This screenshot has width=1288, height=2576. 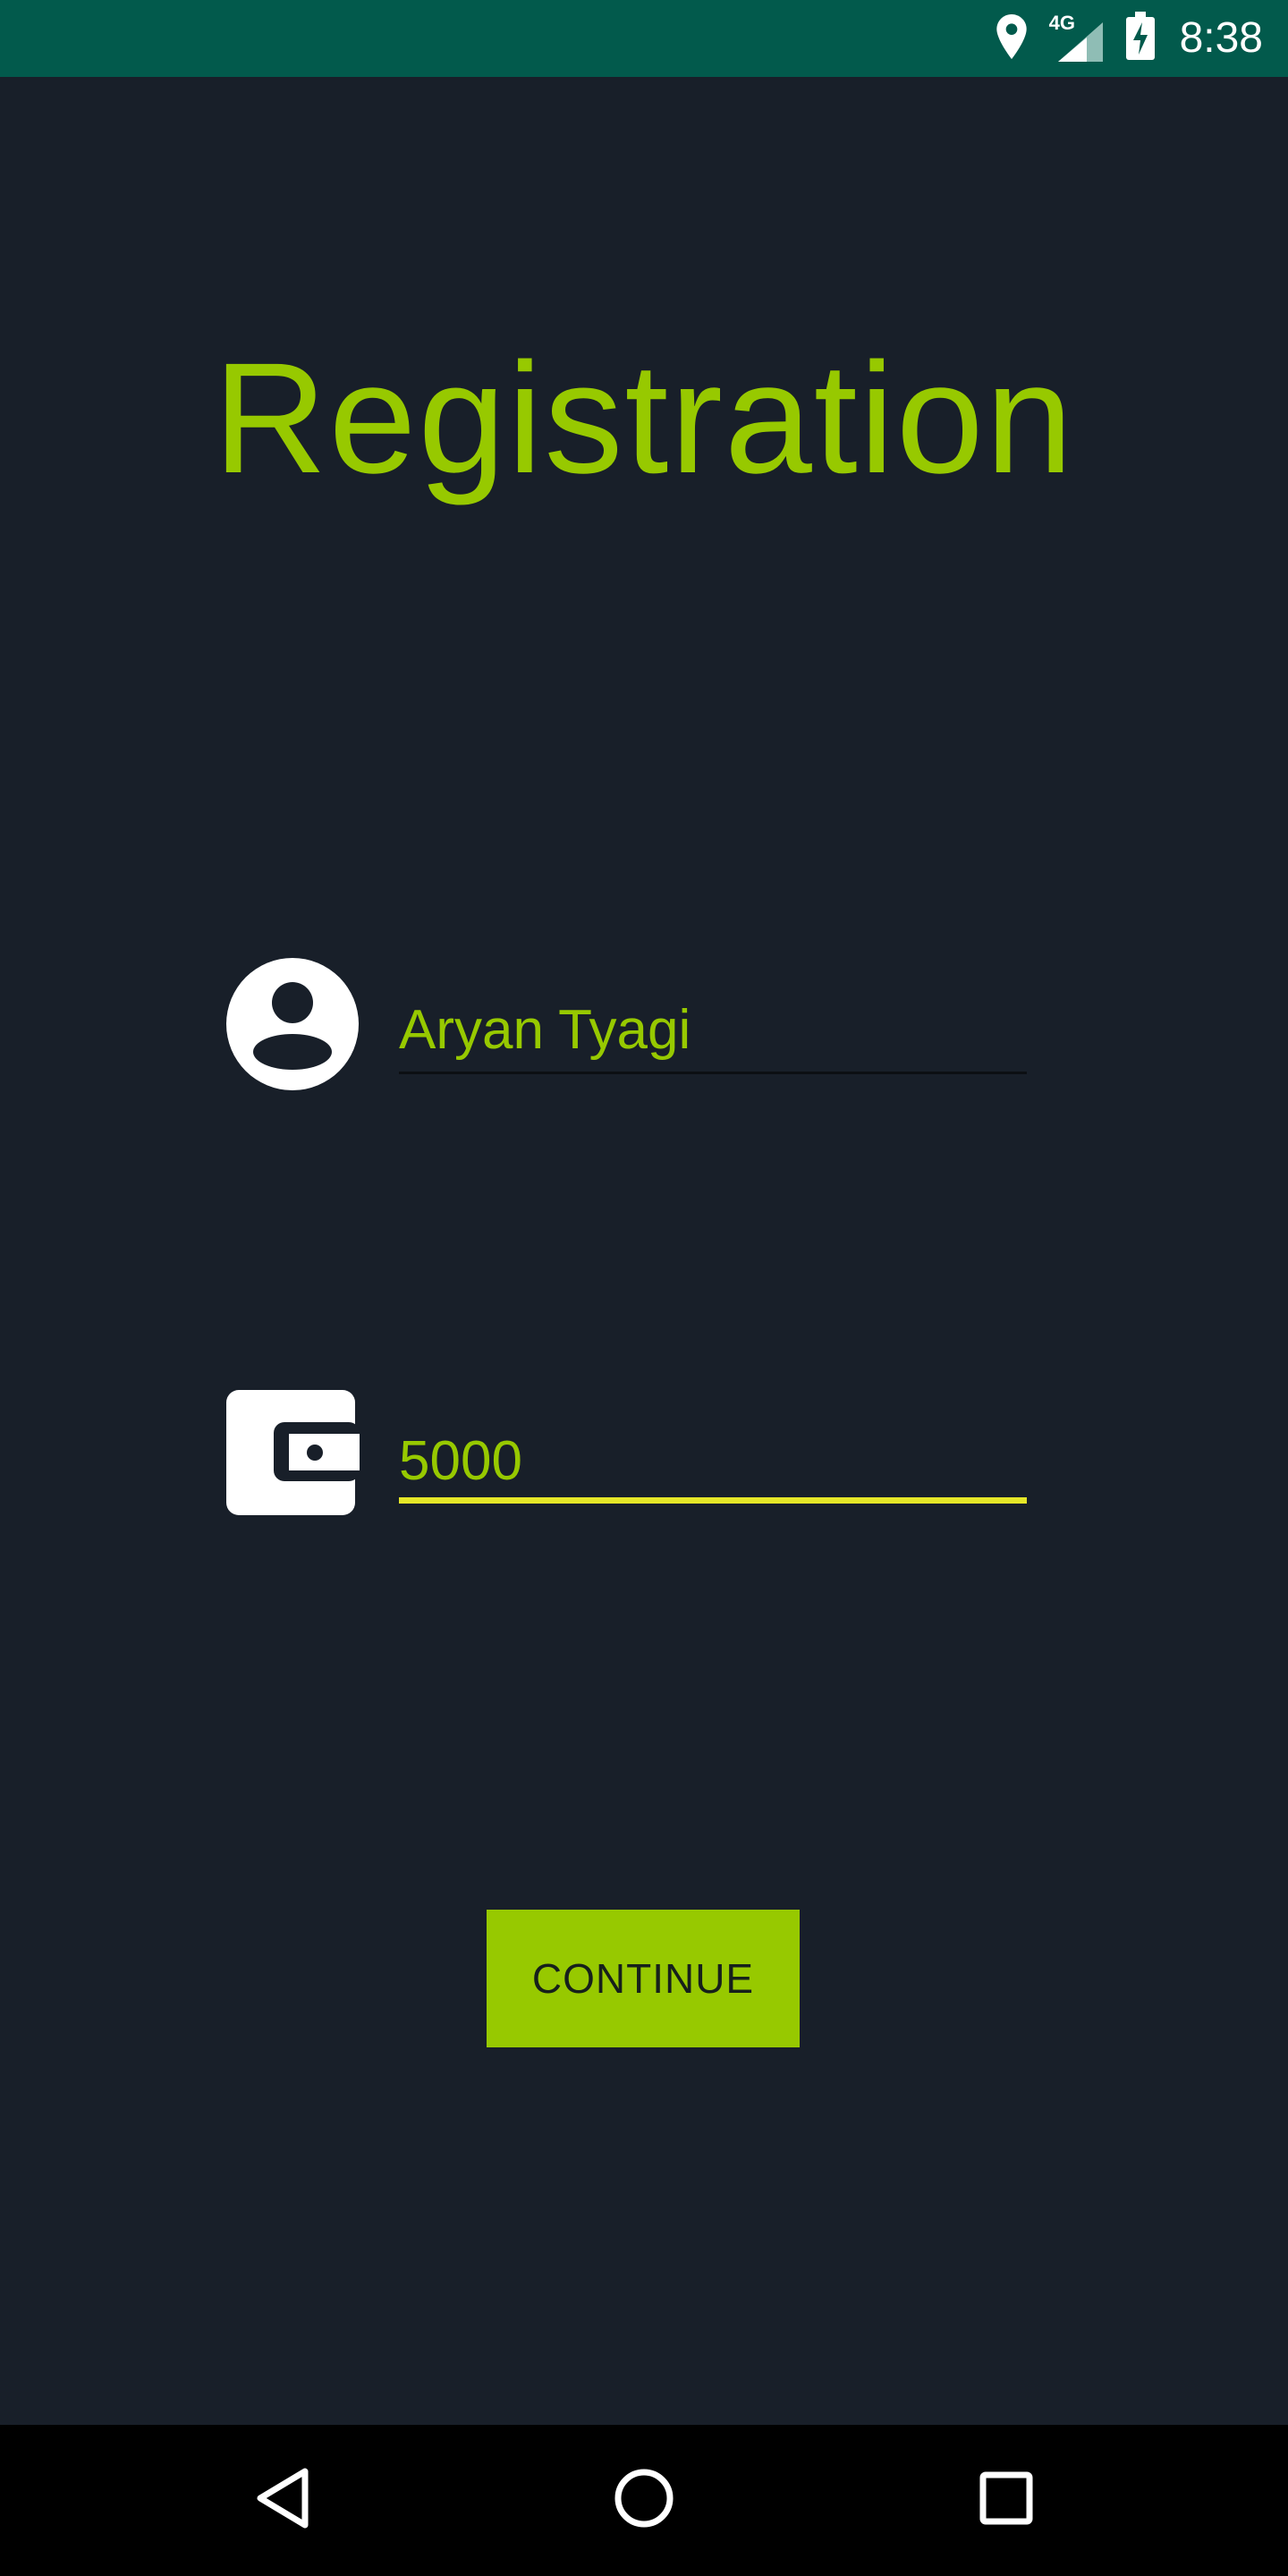 I want to click on home-icon, so click(x=644, y=2500).